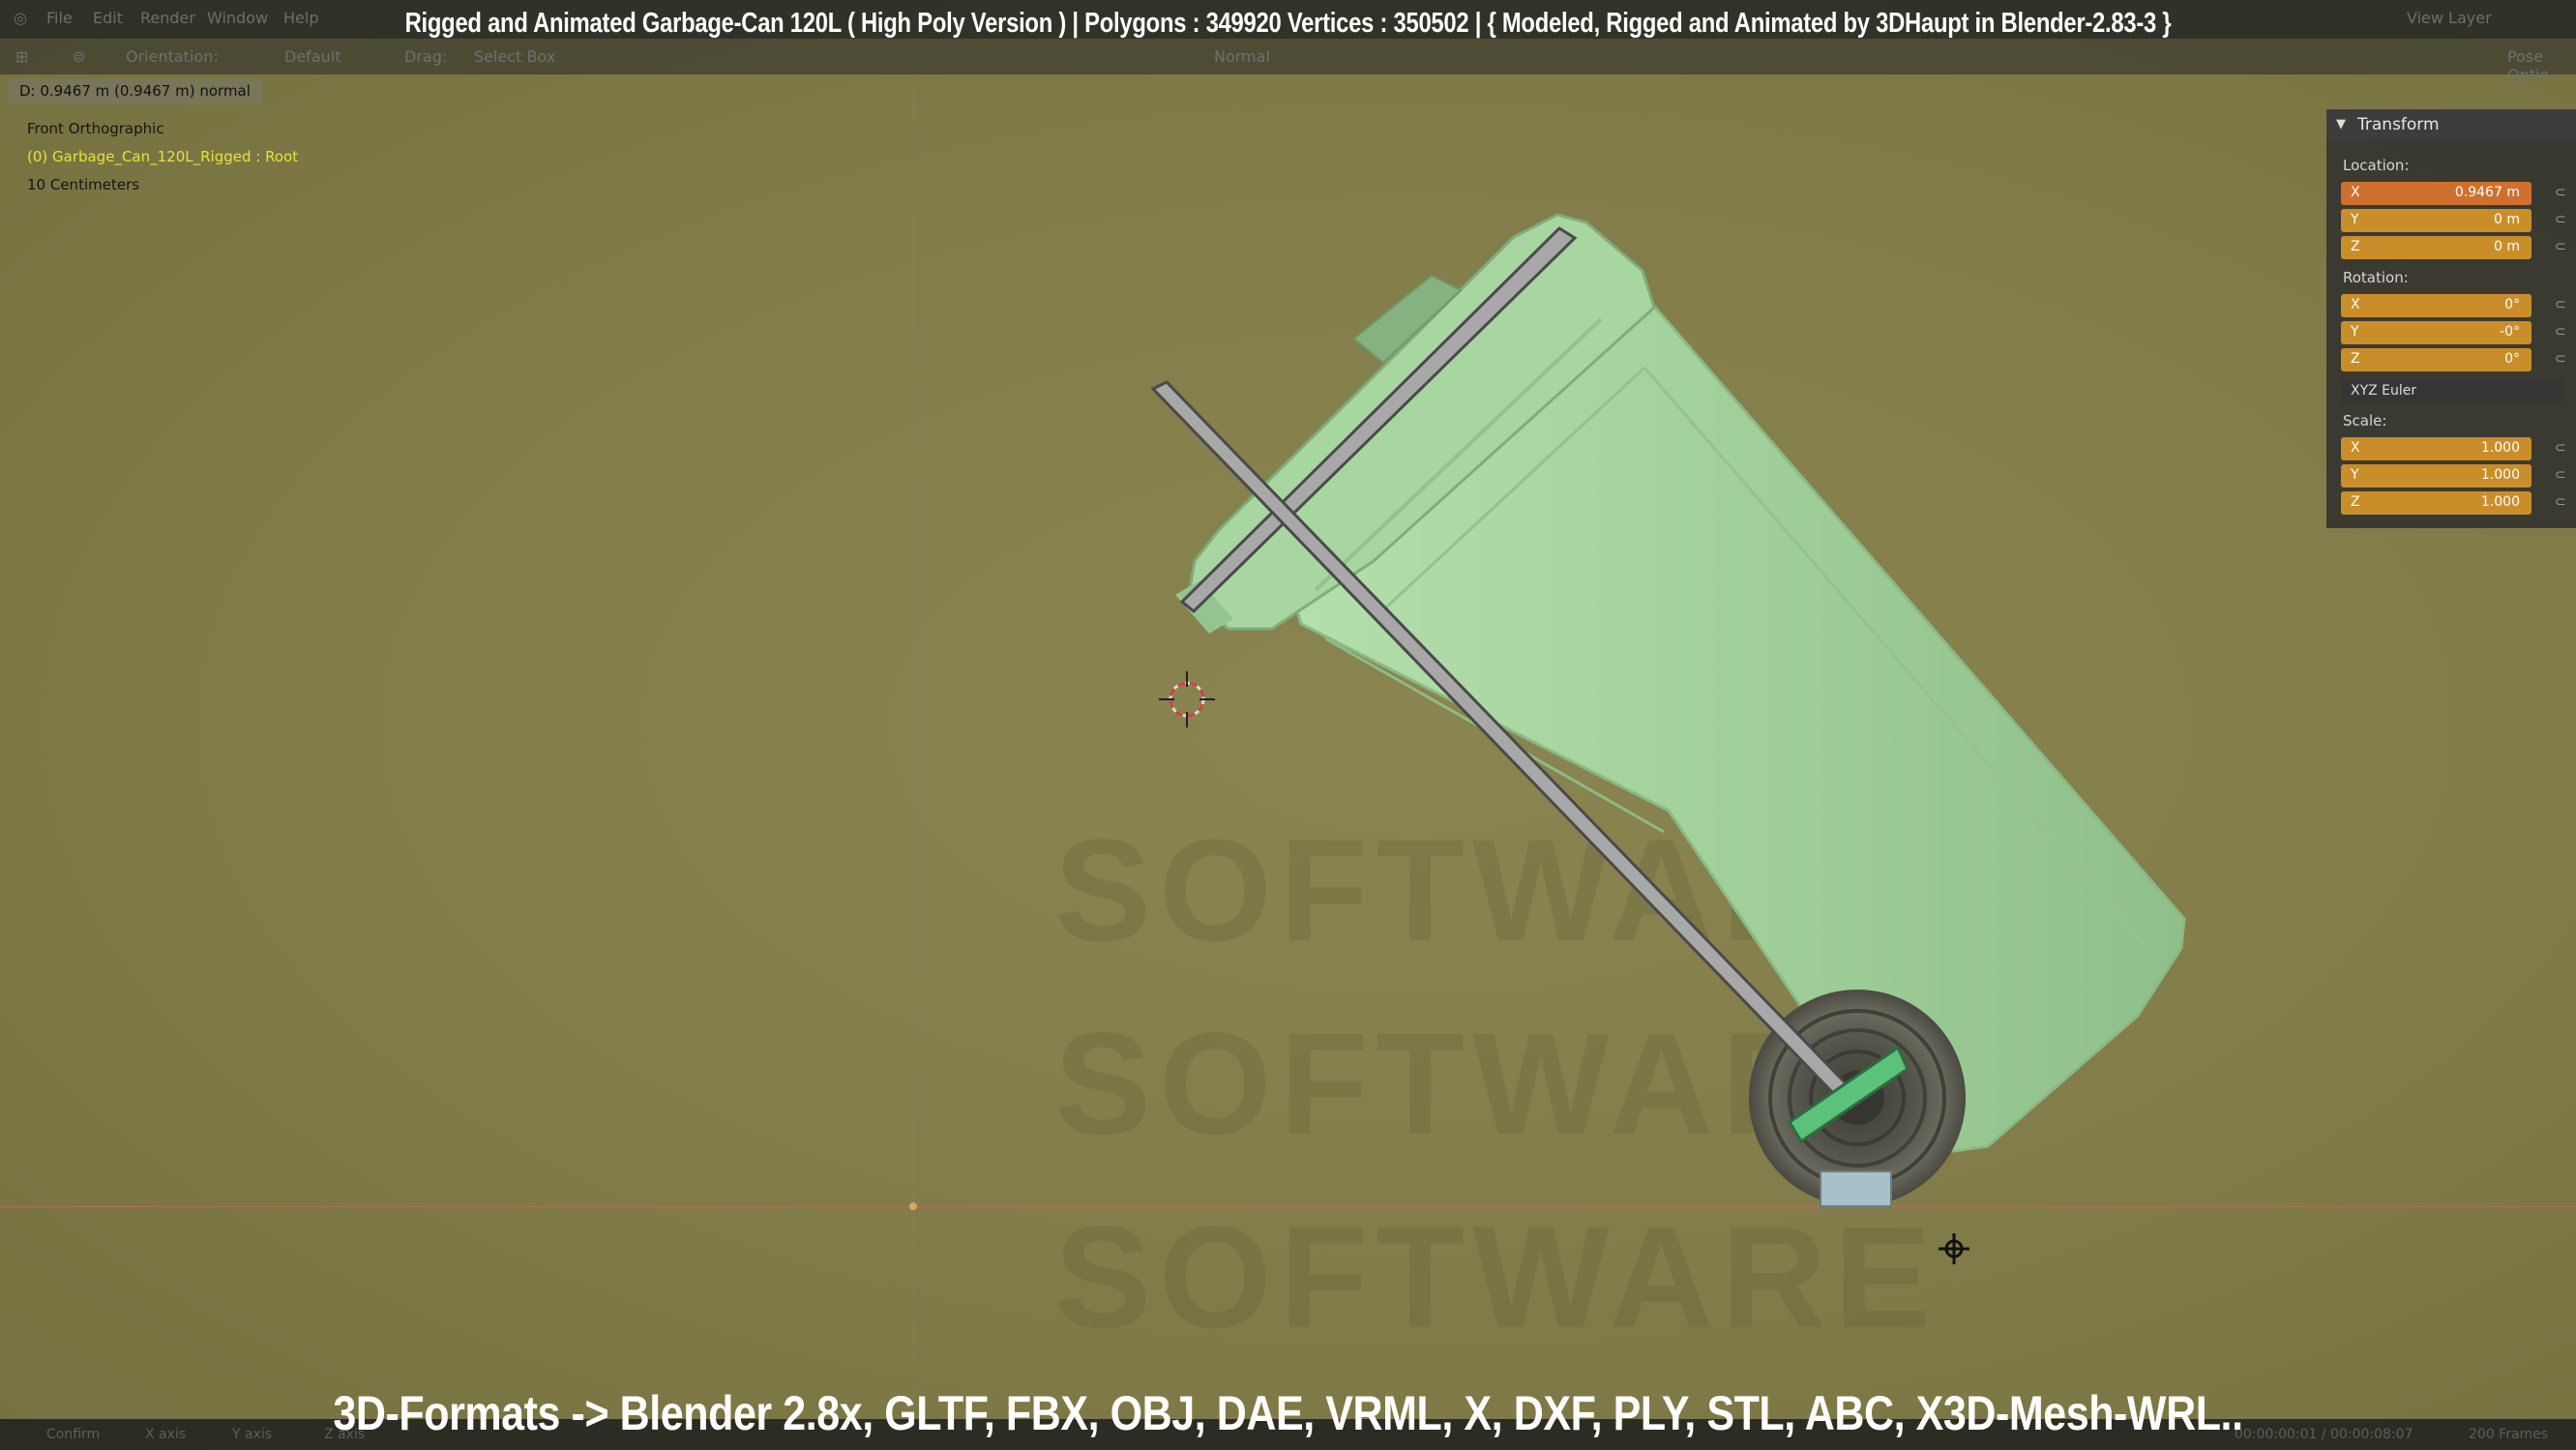  I want to click on operator-status: D: 0.9467 m (0.9467 m) normal, so click(135, 91).